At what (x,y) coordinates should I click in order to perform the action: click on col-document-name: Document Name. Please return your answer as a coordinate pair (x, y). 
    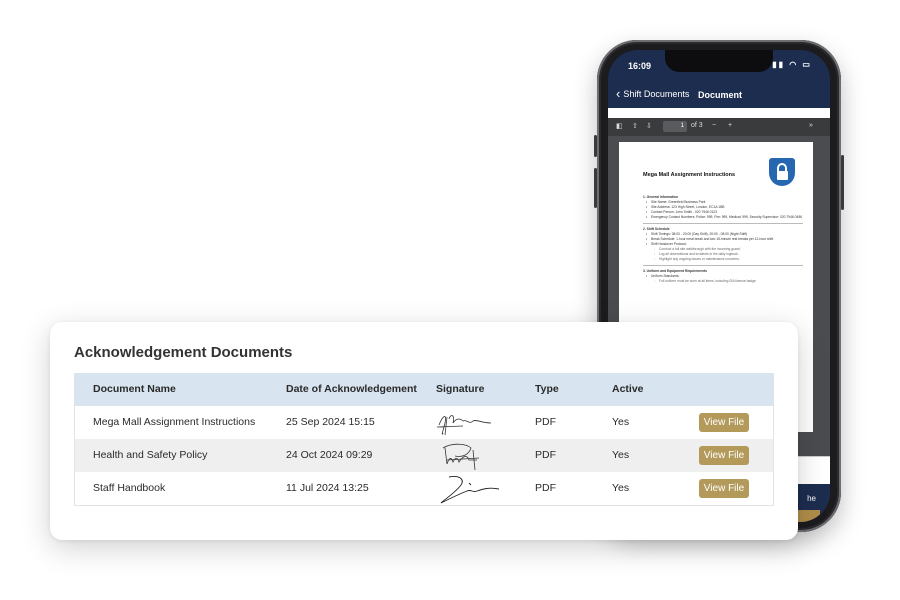
    Looking at the image, I should click on (134, 389).